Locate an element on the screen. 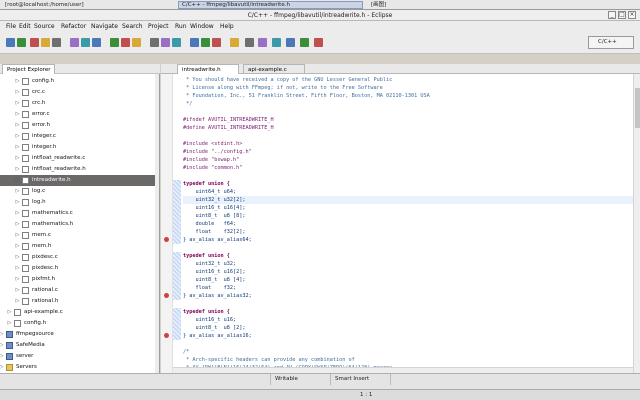 The height and width of the screenshot is (400, 640). tree-item: ▷ api-example.c is located at coordinates (79, 312).